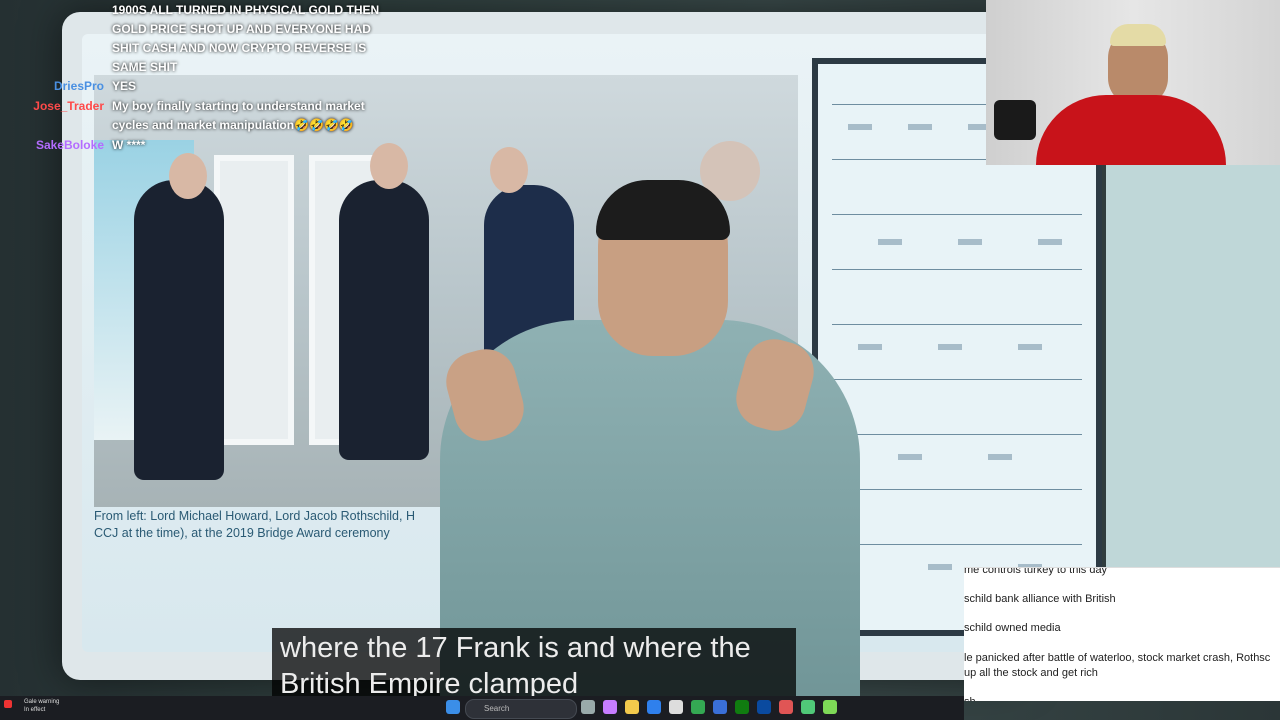 Image resolution: width=1280 pixels, height=720 pixels. Describe the element at coordinates (509, 170) in the screenshot. I see `person-3-head` at that location.